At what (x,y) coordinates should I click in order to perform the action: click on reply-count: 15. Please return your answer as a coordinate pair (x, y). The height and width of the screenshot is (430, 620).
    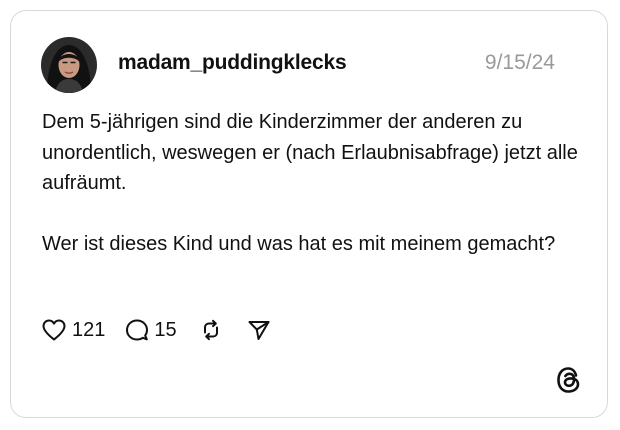
    Looking at the image, I should click on (165, 329).